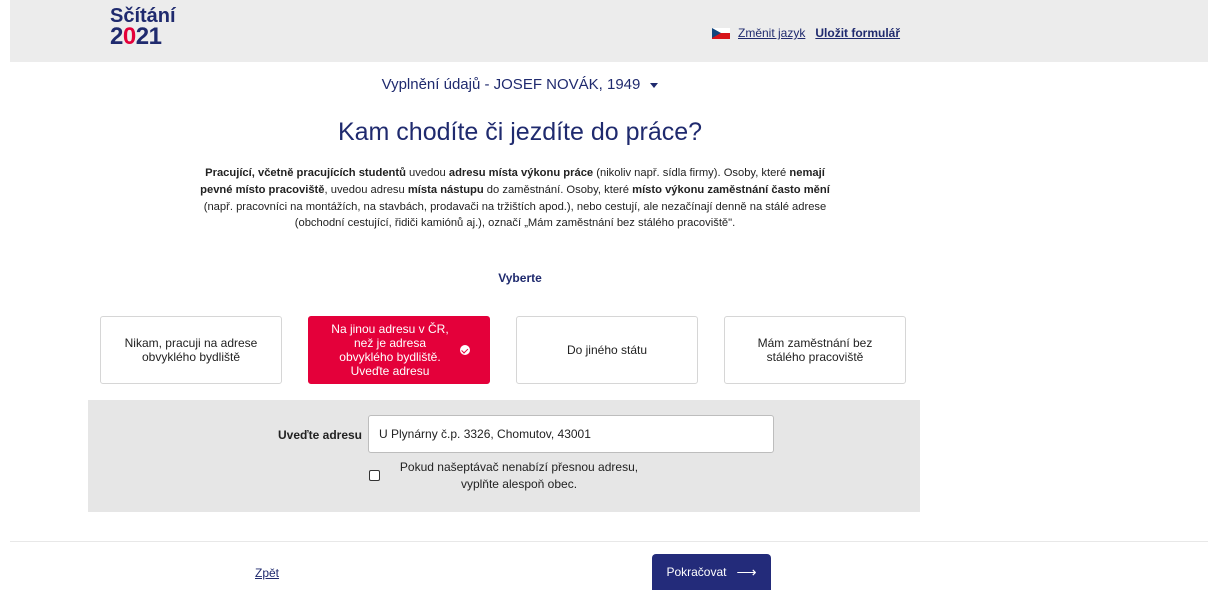 The width and height of the screenshot is (1208, 590). What do you see at coordinates (136, 36) in the screenshot?
I see `logo-year: 2021` at bounding box center [136, 36].